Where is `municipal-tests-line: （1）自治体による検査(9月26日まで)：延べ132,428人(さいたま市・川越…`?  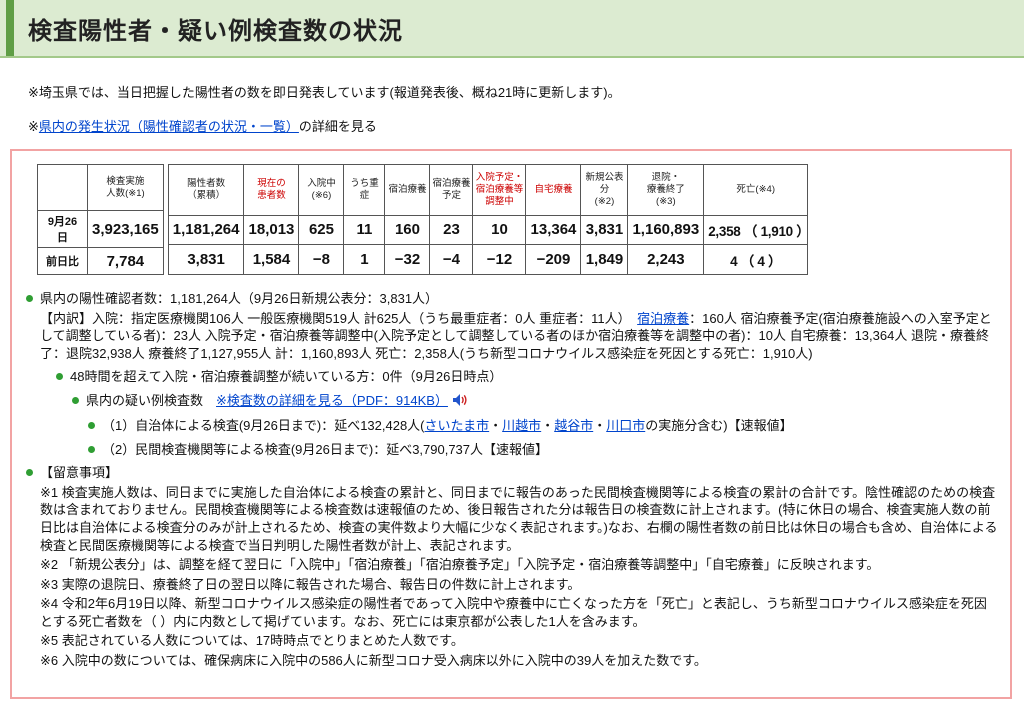
municipal-tests-line: （1）自治体による検査(9月26日まで)：延べ132,428人(さいたま市・川越… is located at coordinates (550, 426).